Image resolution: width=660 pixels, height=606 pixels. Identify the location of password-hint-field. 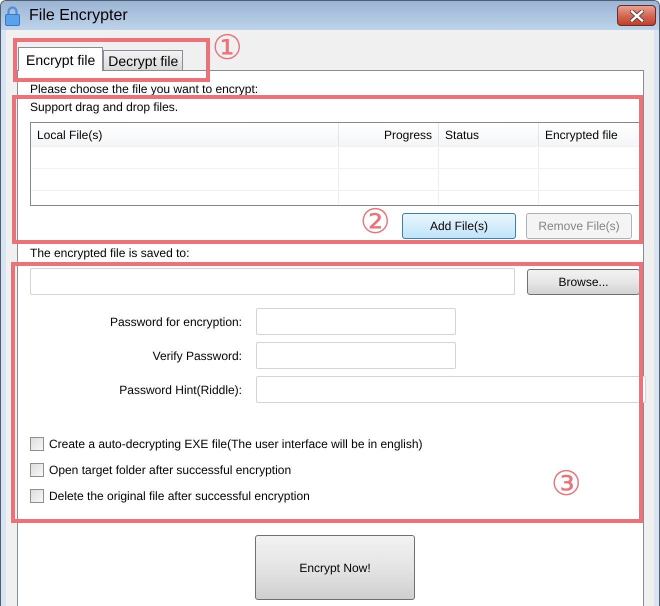
(451, 389).